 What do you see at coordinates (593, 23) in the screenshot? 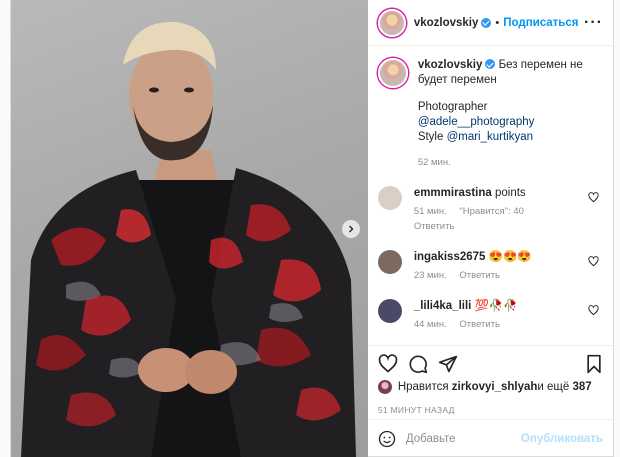
I see `more-icon: ···` at bounding box center [593, 23].